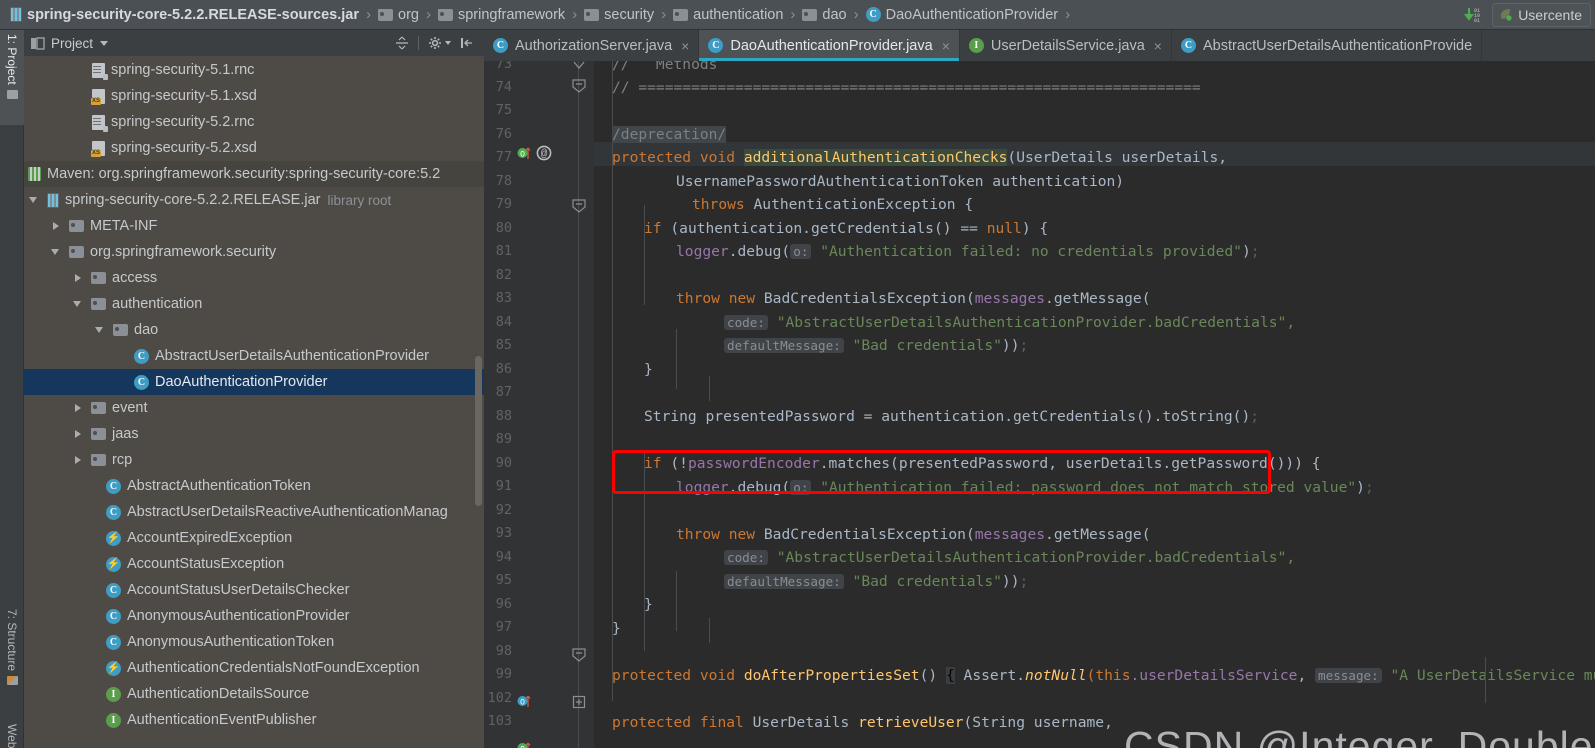 The image size is (1595, 748). I want to click on tree-item-label: spring-security-5.2.xsd, so click(184, 148).